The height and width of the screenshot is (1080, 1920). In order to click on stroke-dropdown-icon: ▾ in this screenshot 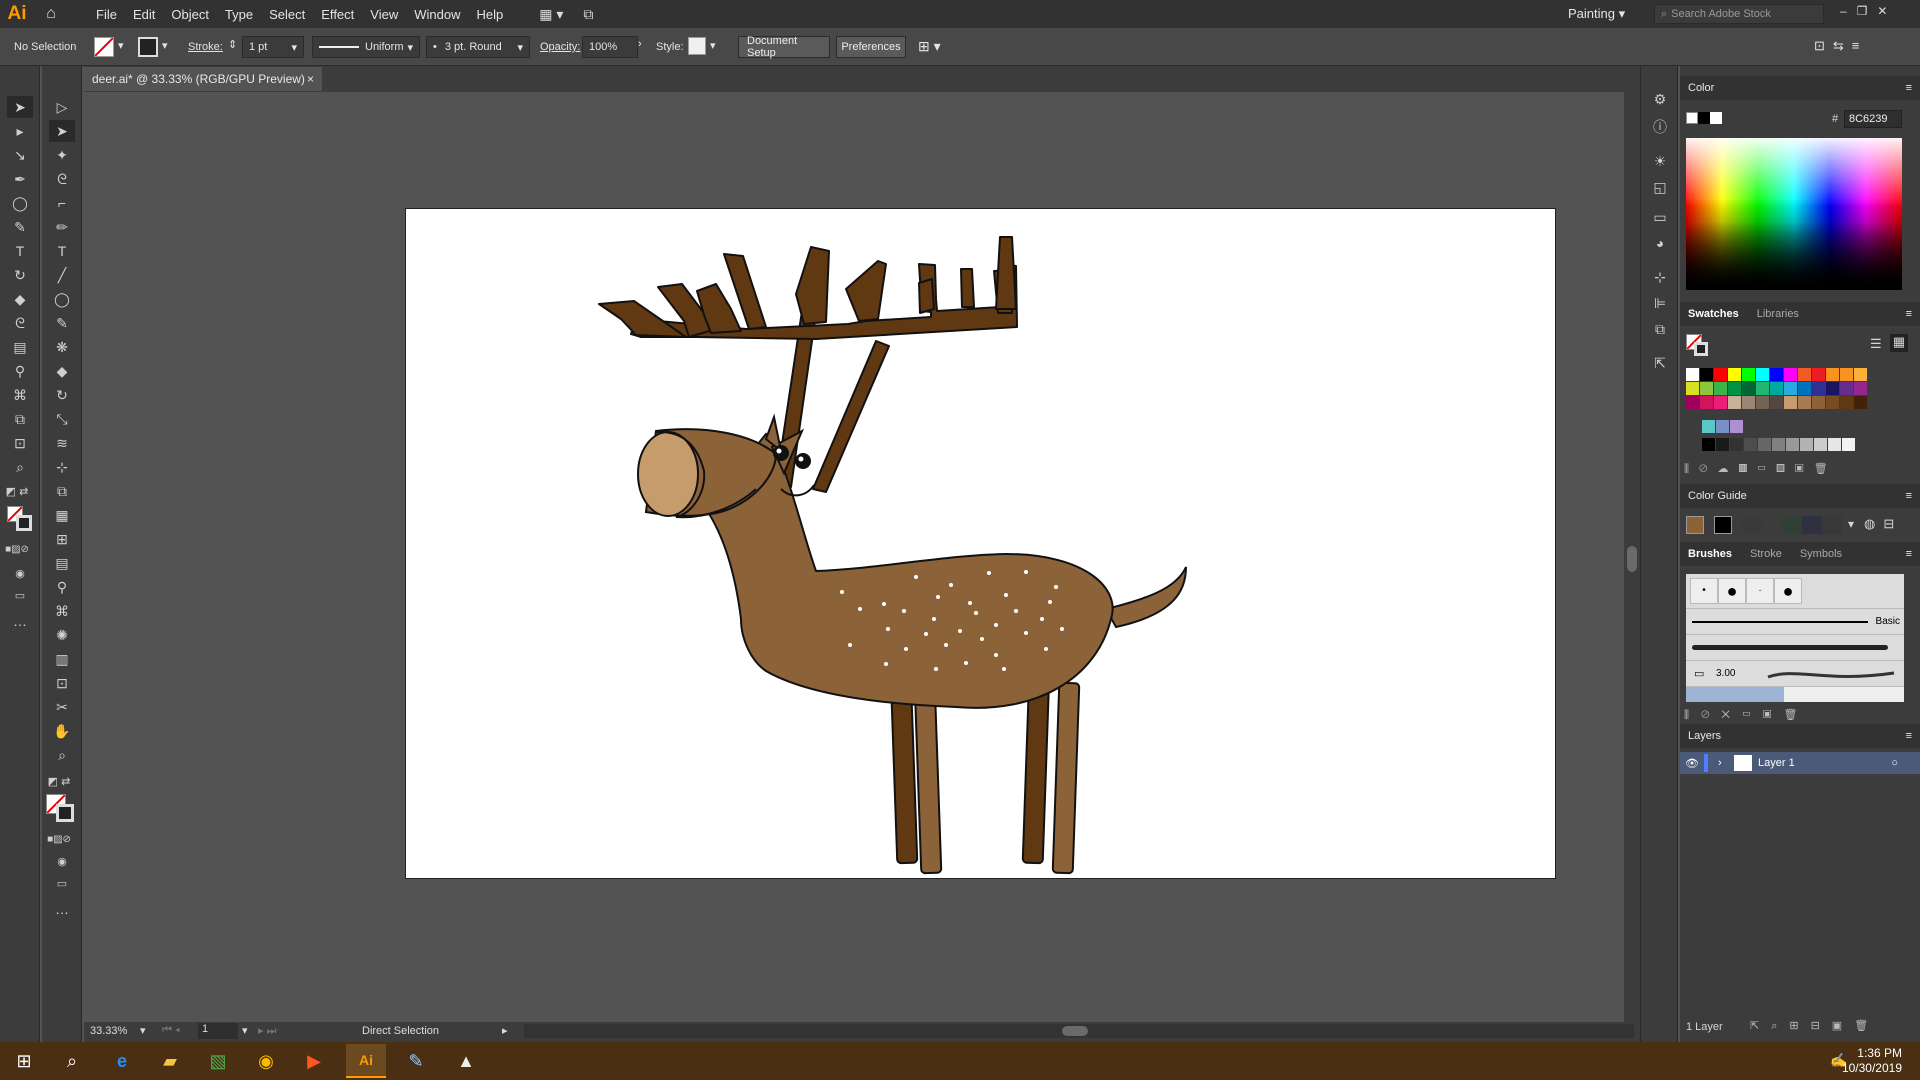, I will do `click(165, 45)`.